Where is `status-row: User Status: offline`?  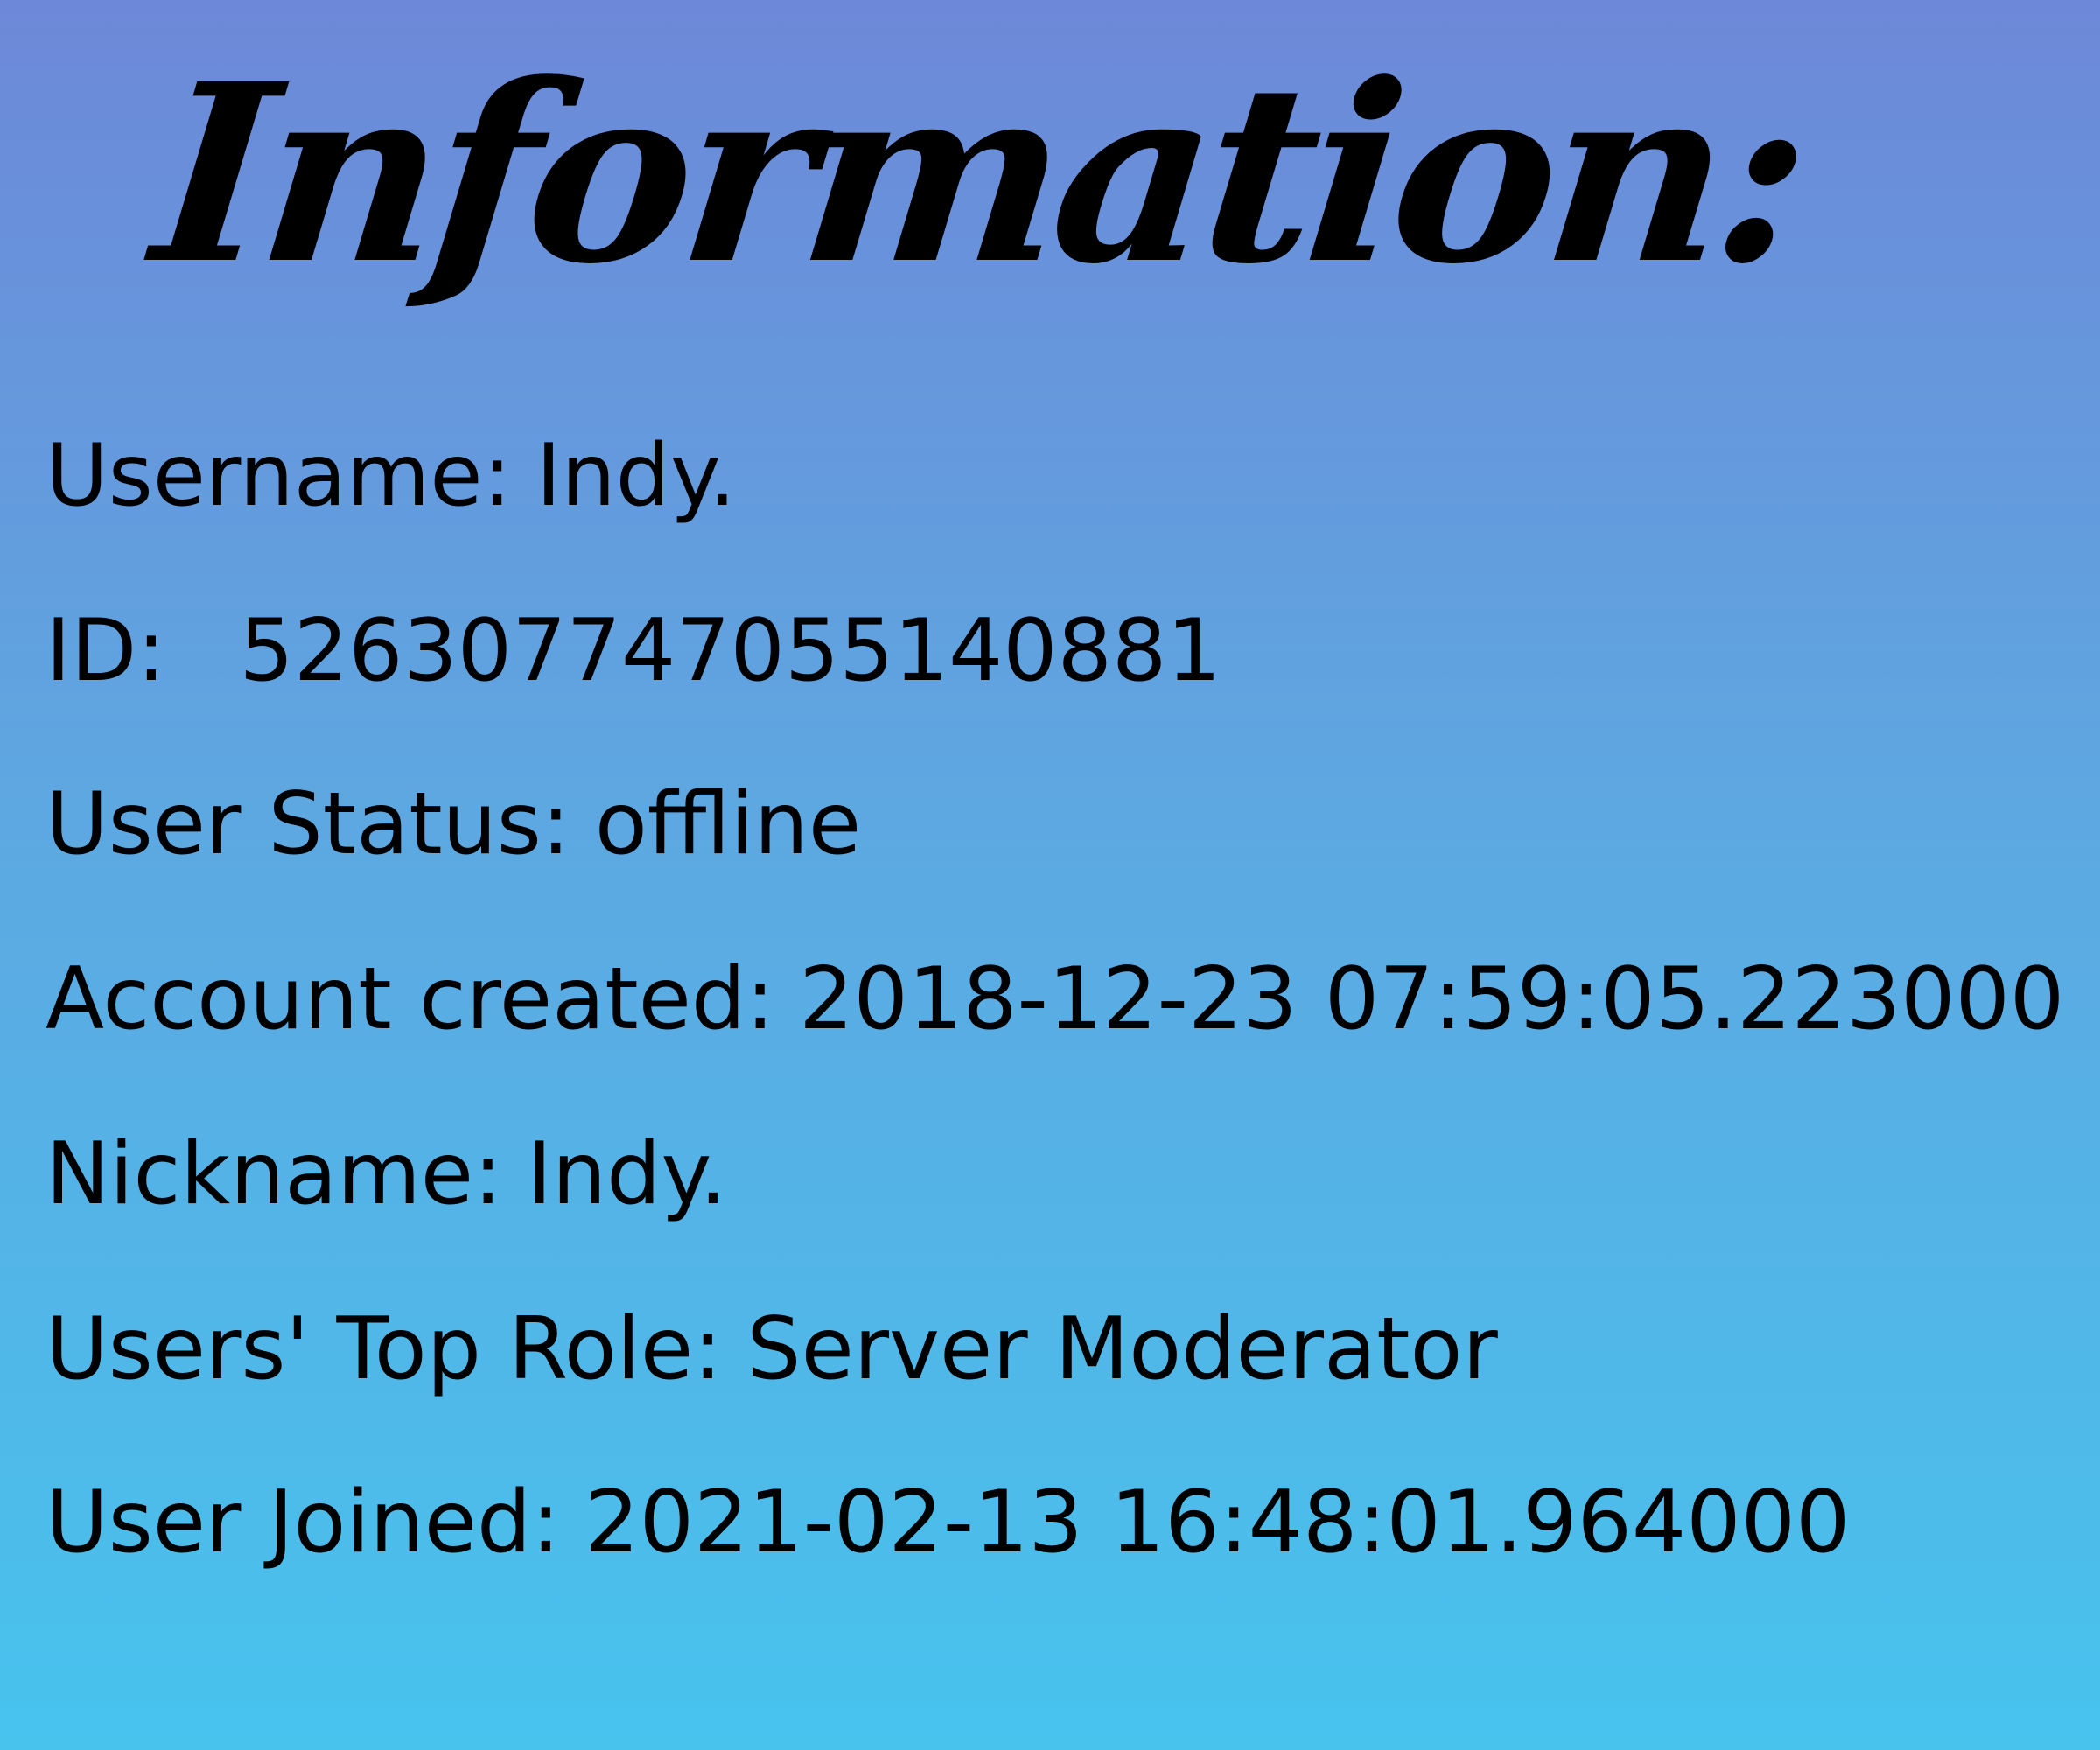
status-row: User Status: offline is located at coordinates (453, 824).